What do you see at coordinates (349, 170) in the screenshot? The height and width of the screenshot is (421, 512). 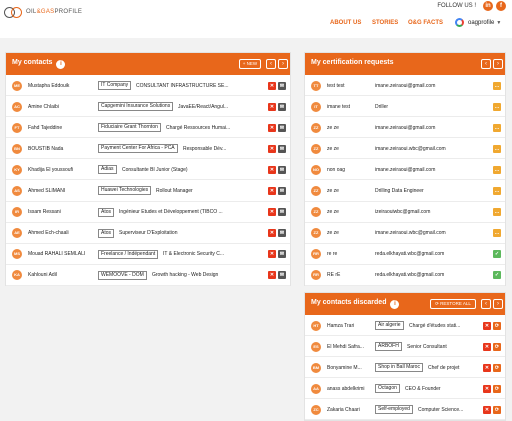 I see `request-name: non oag` at bounding box center [349, 170].